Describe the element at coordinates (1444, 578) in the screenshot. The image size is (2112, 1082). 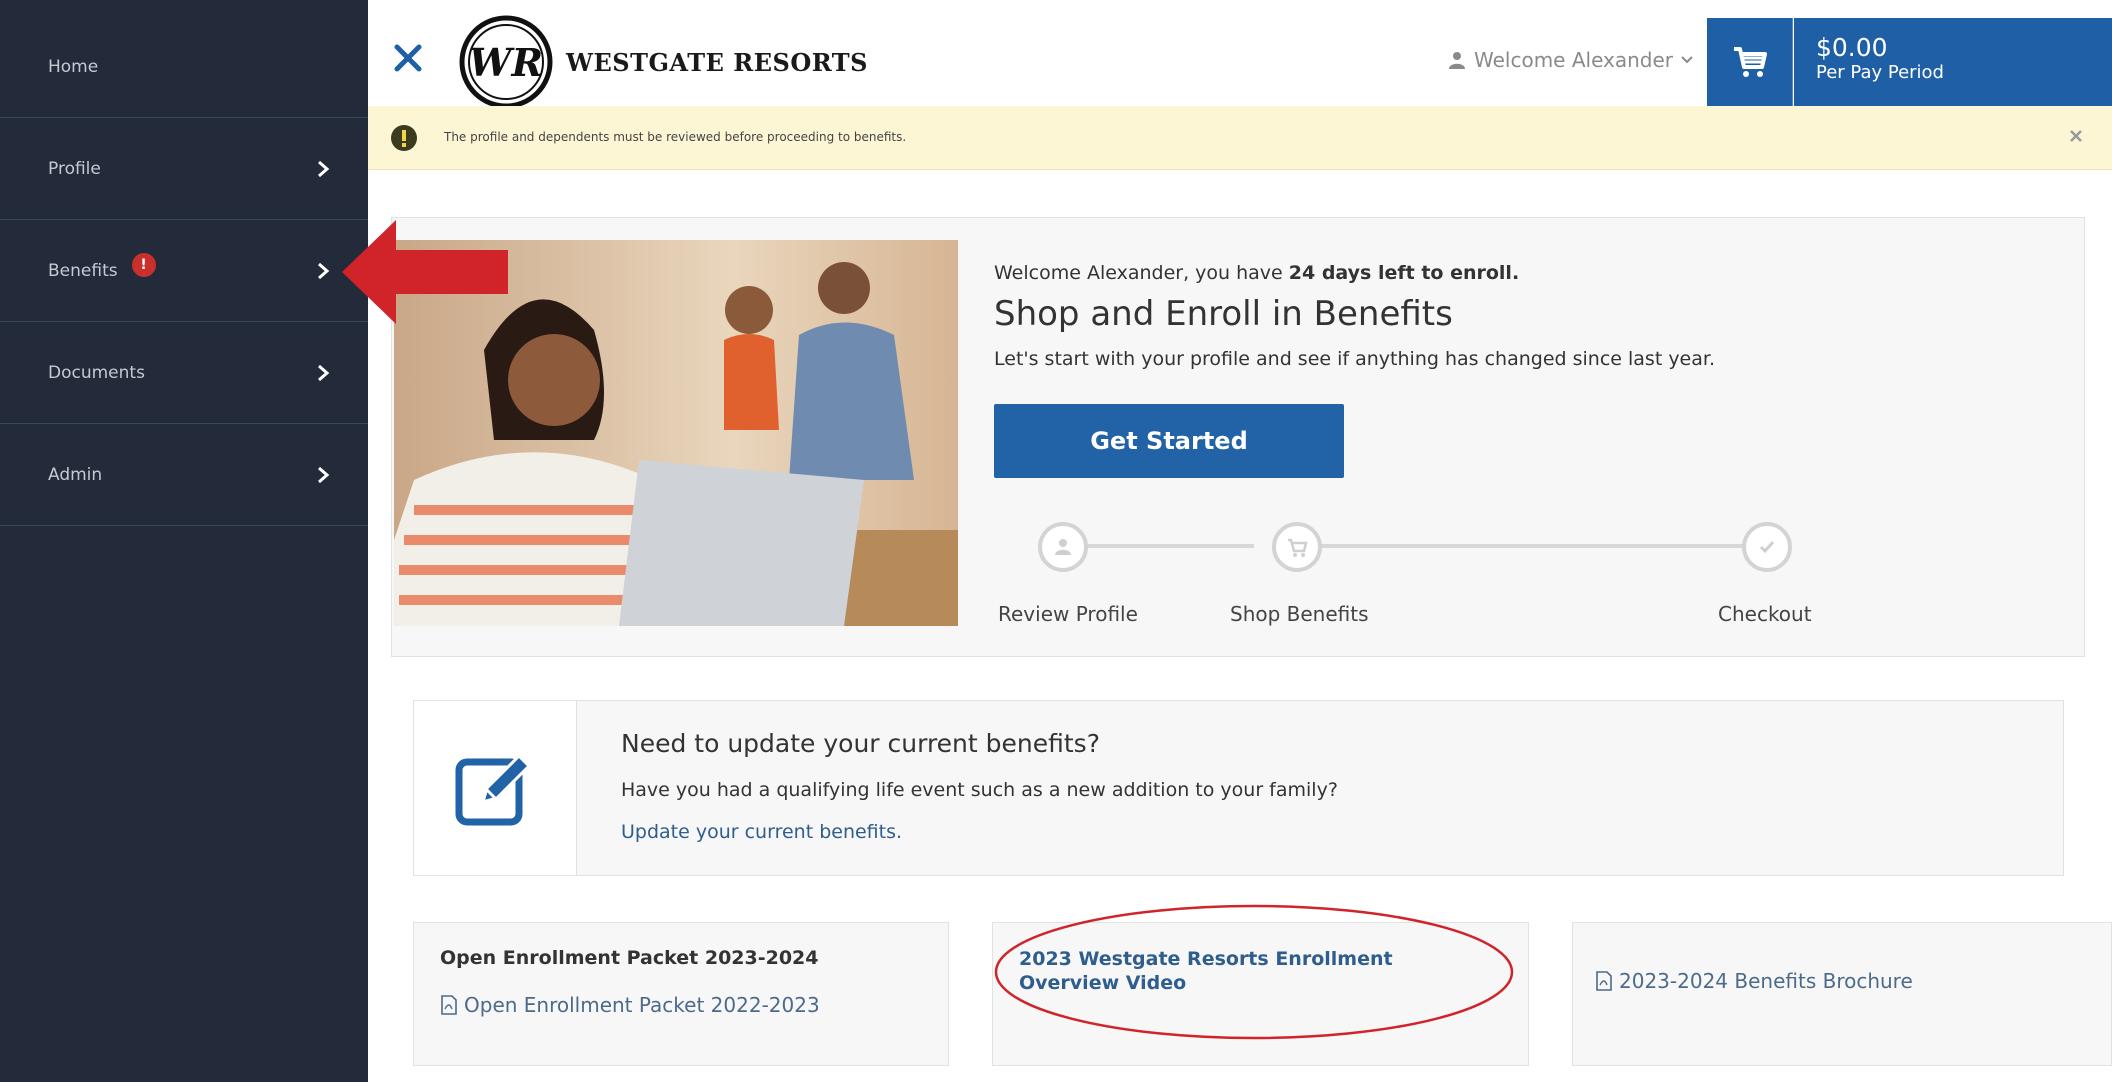
I see `enrollment-progress: Review Profile Shop Benefits Checkout` at that location.